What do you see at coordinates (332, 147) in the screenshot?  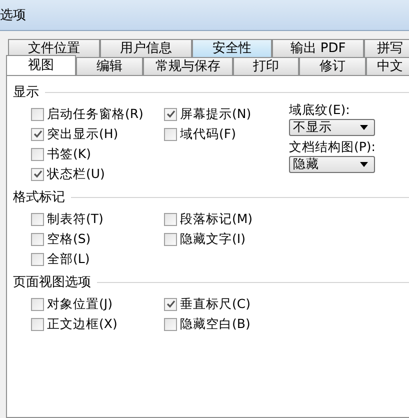 I see `dropdown-label: 文档结构图(P):` at bounding box center [332, 147].